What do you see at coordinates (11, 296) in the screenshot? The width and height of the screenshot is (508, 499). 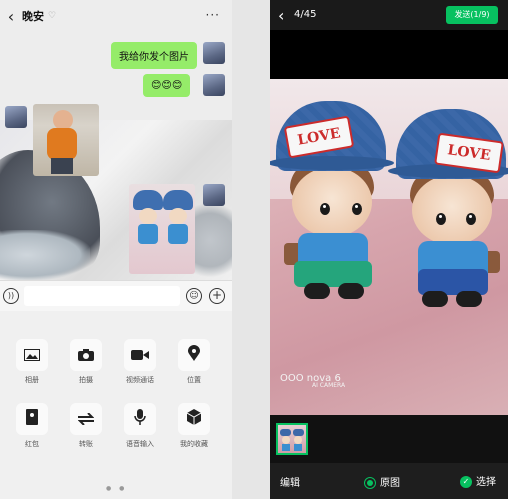 I see `voice-icon: ))` at bounding box center [11, 296].